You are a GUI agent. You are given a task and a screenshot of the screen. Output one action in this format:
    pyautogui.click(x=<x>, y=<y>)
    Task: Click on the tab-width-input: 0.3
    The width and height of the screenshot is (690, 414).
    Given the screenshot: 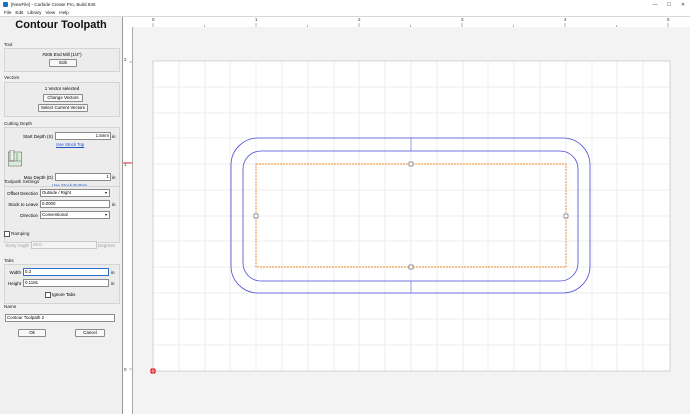 What is the action you would take?
    pyautogui.click(x=66, y=272)
    